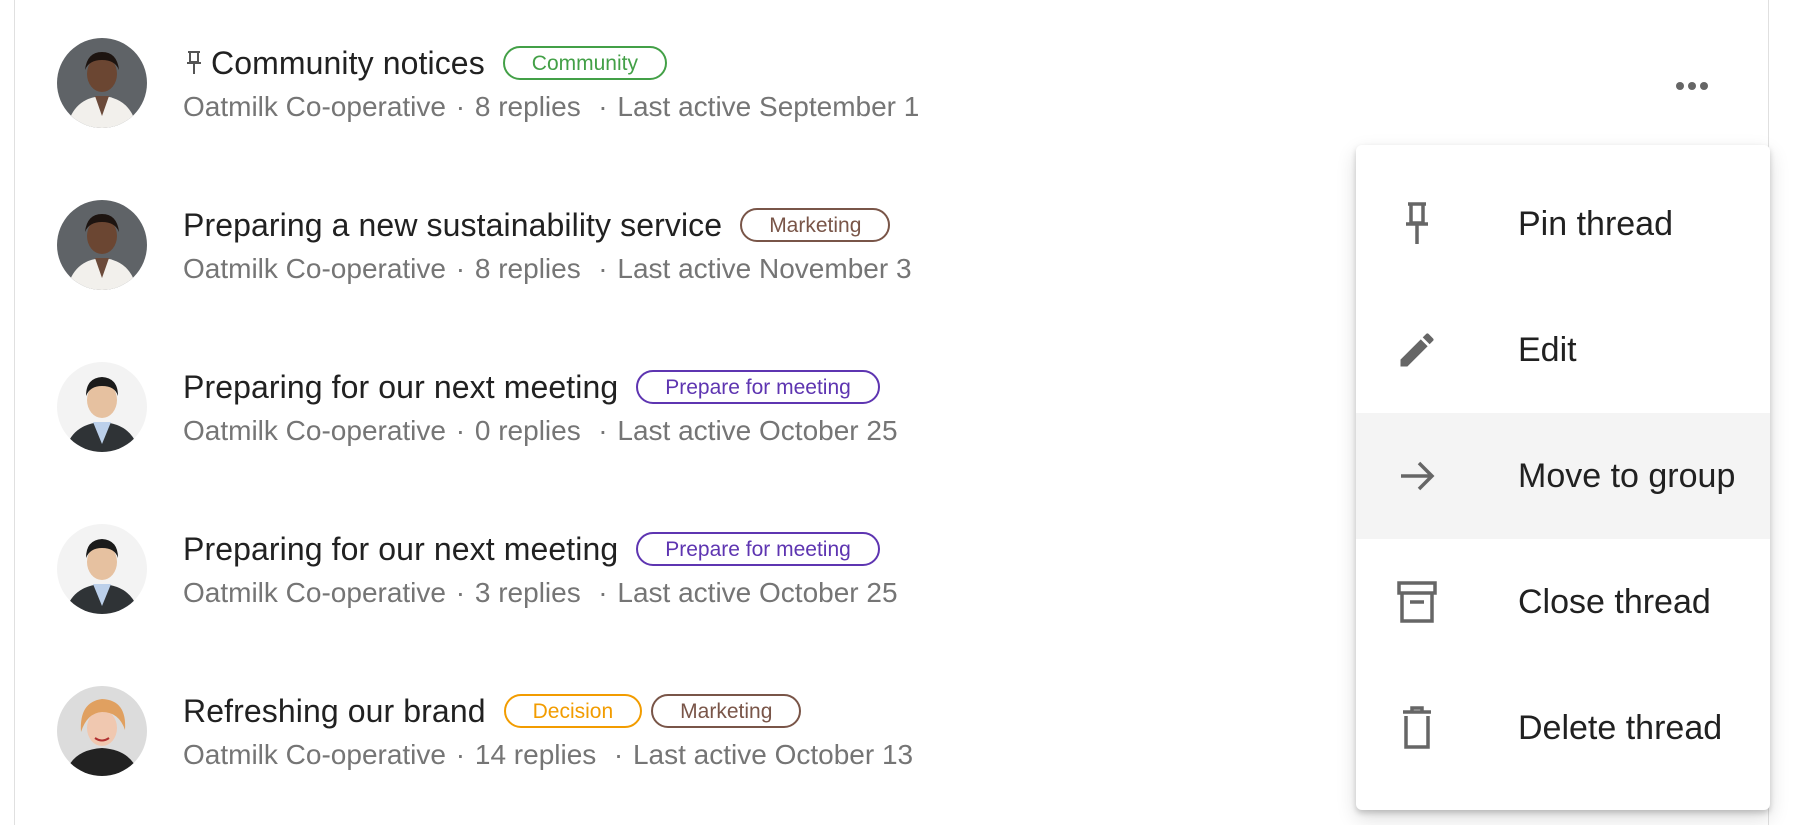  What do you see at coordinates (1417, 224) in the screenshot?
I see `pin-icon` at bounding box center [1417, 224].